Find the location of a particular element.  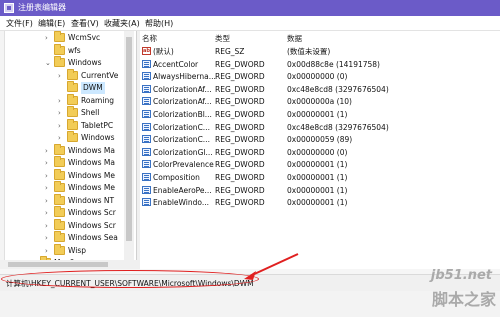

menu-edit: 编辑(E) is located at coordinates (51, 23).